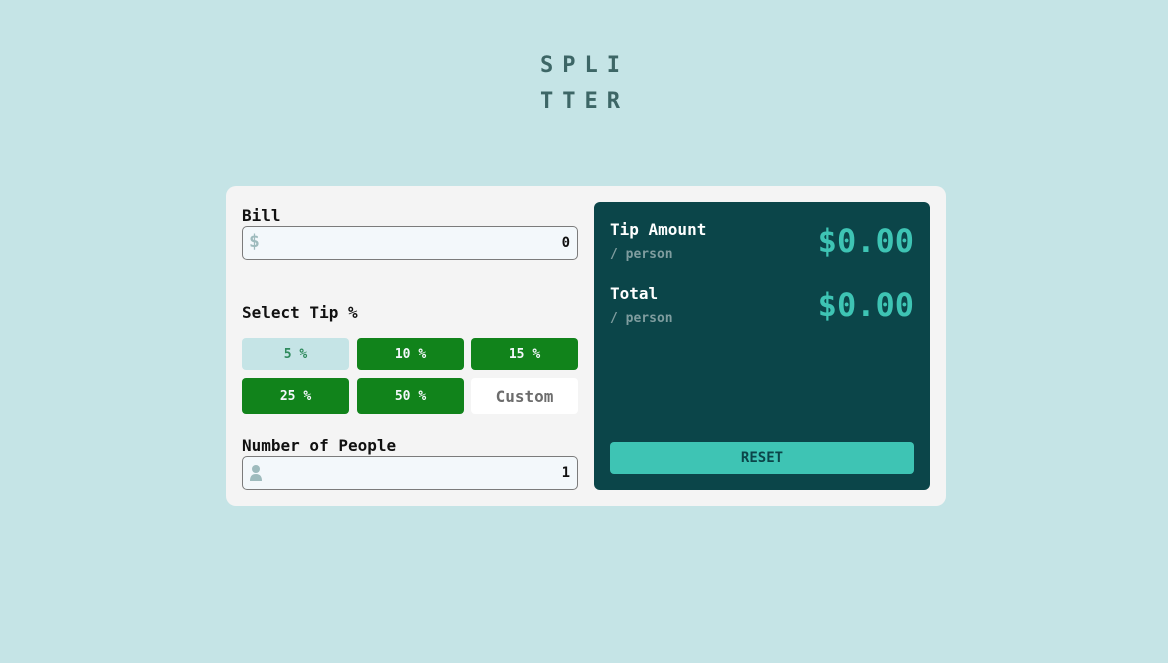  Describe the element at coordinates (634, 293) in the screenshot. I see `total-label: Total` at that location.